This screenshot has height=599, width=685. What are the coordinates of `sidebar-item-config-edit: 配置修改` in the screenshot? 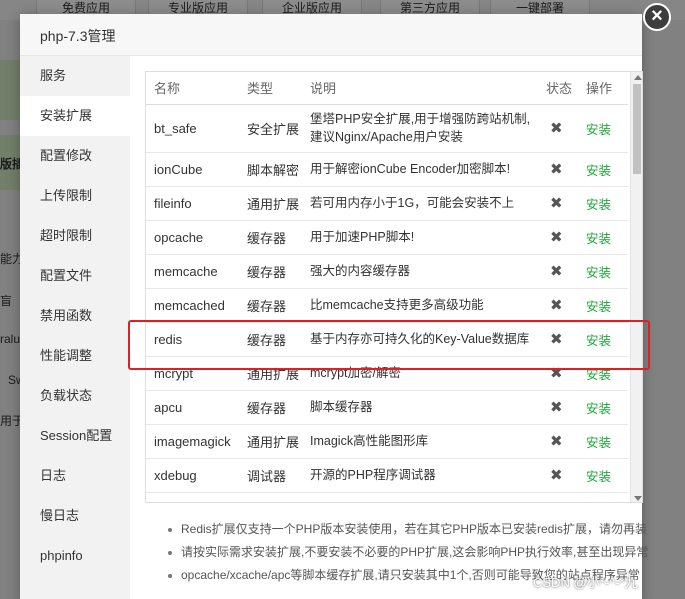 It's located at (75, 156).